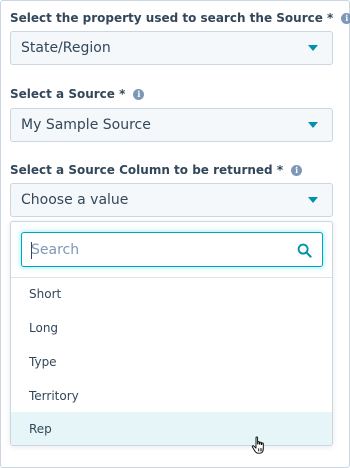 Image resolution: width=350 pixels, height=468 pixels. I want to click on hand-pointer-icon, so click(257, 445).